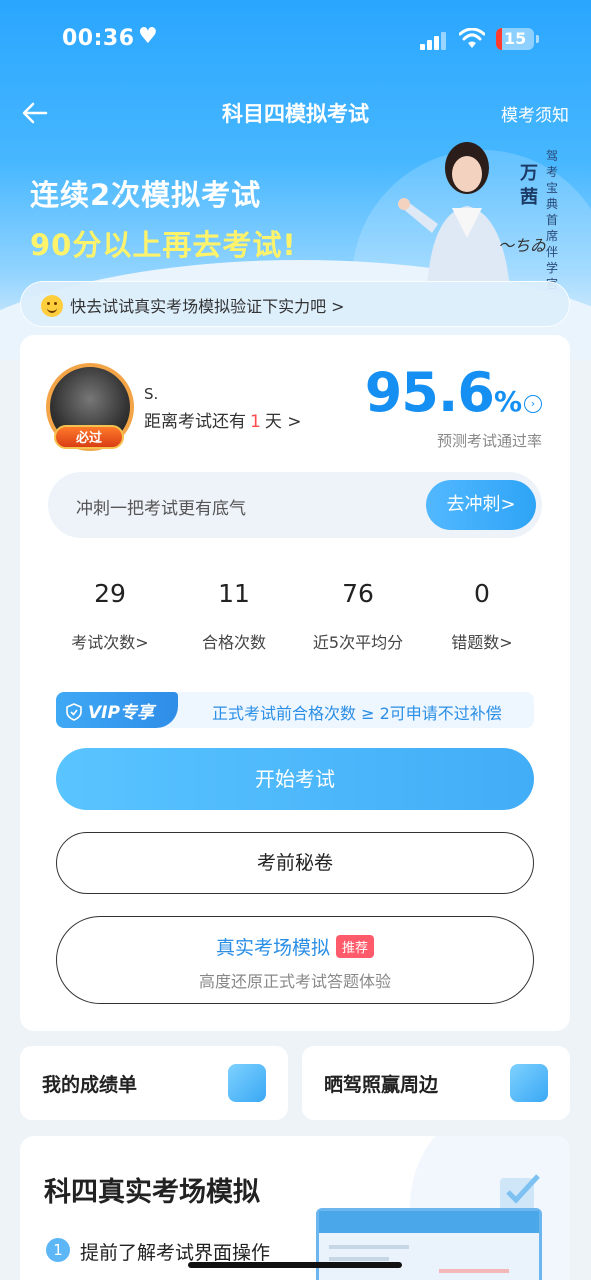 This screenshot has height=1280, width=591. I want to click on sprint-text: 冲刺一把考试更有底气, so click(161, 509).